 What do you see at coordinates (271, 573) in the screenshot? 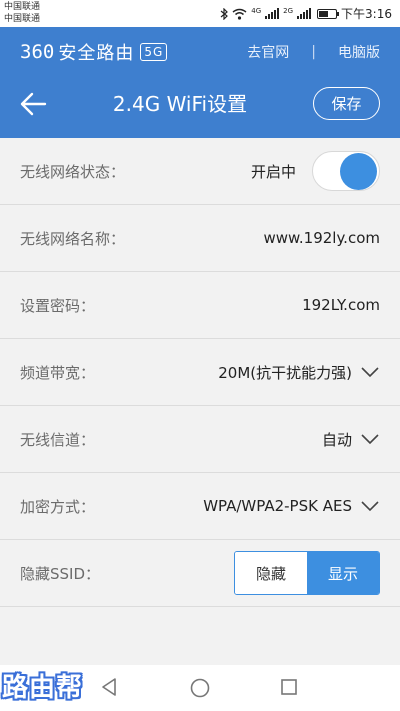
I see `hide-ssid-option-hide: 隐藏` at bounding box center [271, 573].